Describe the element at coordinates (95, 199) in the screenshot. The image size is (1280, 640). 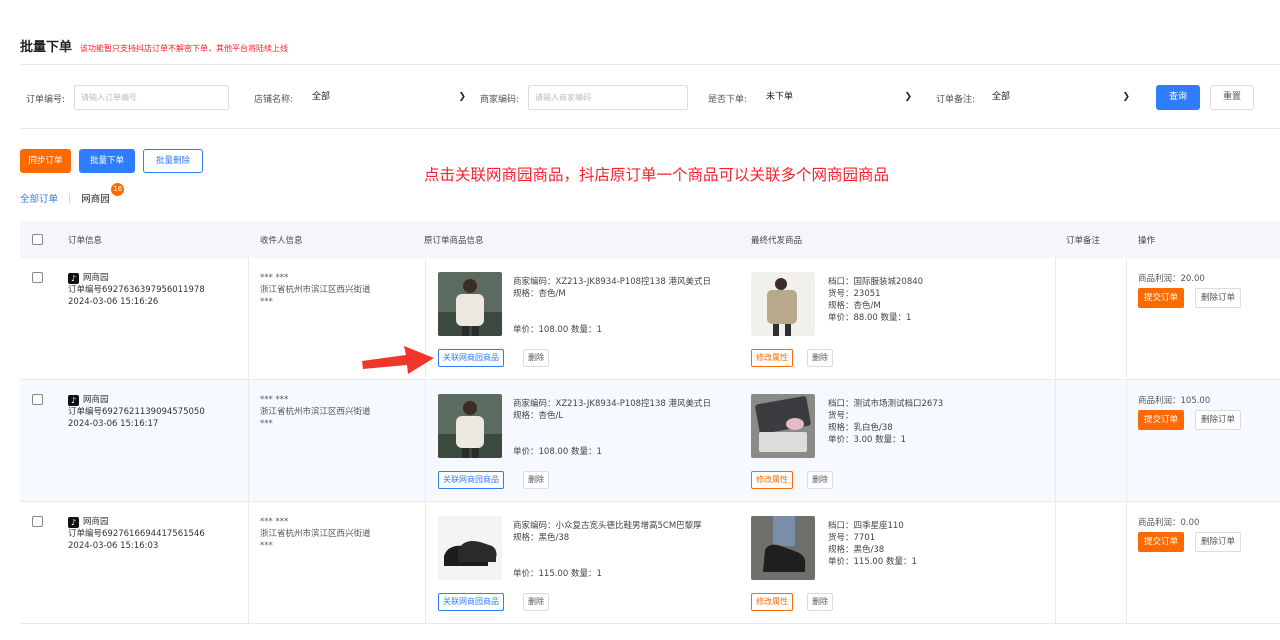
I see `tab-wsy-label: 网商园` at that location.